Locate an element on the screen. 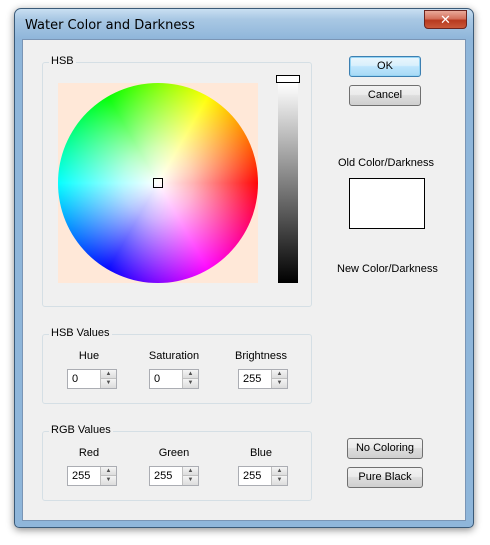 The height and width of the screenshot is (545, 490). close-button: ✕ is located at coordinates (445, 19).